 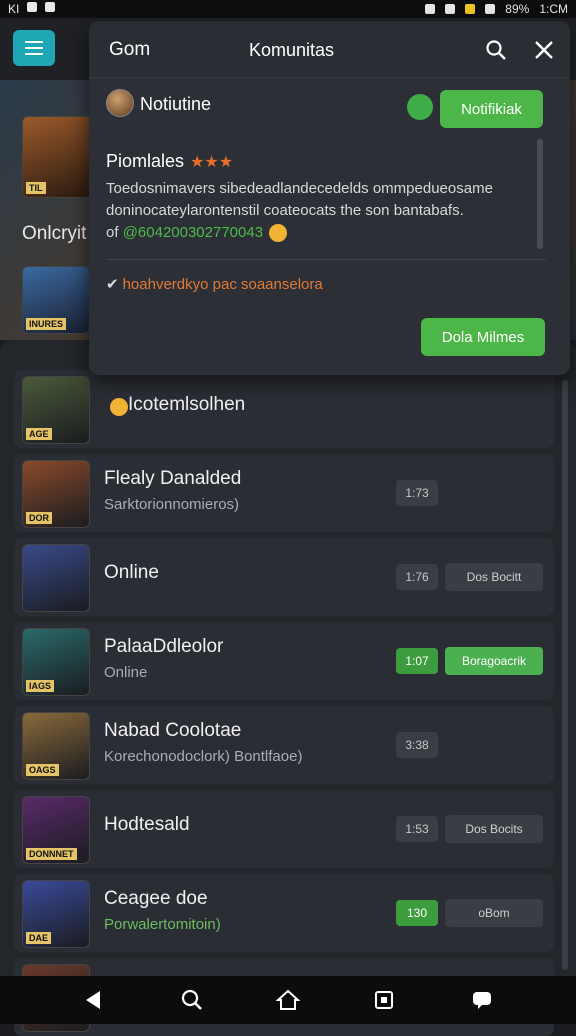 I want to click on list-item-subtitle: Porwalertomitoin), so click(x=162, y=924).